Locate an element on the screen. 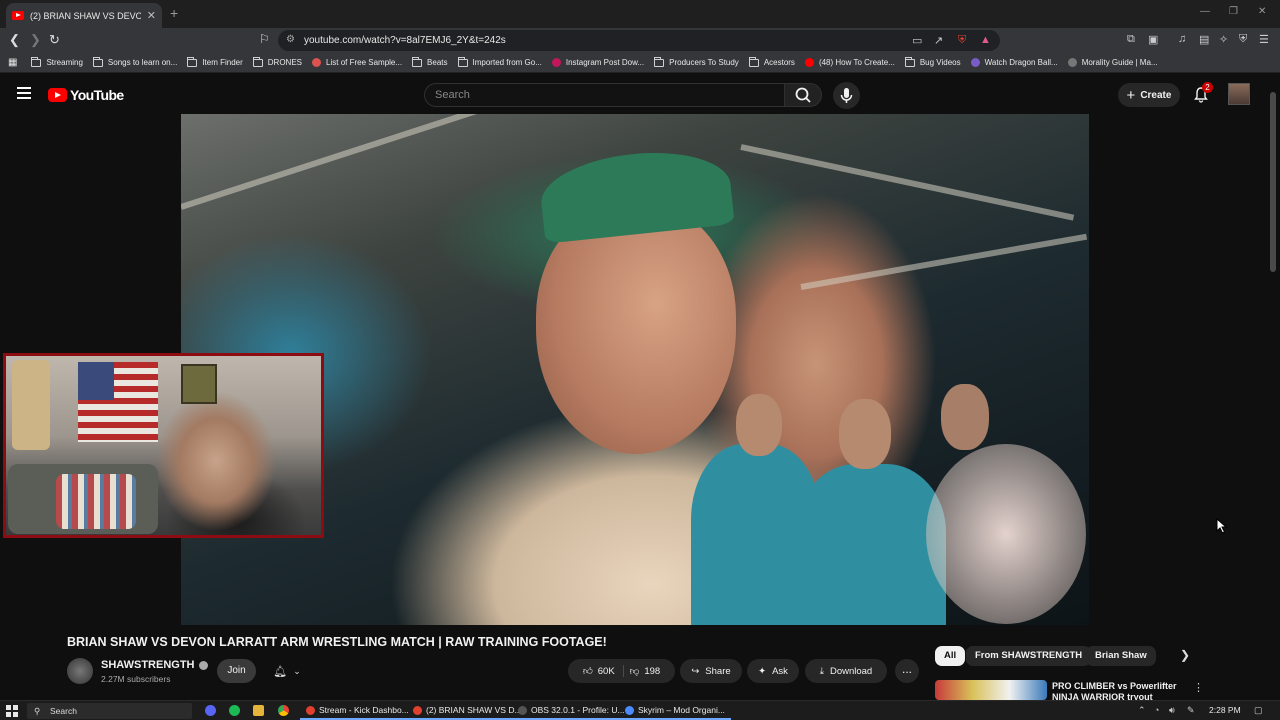 This screenshot has width=1280, height=720. join-button: Join is located at coordinates (236, 671).